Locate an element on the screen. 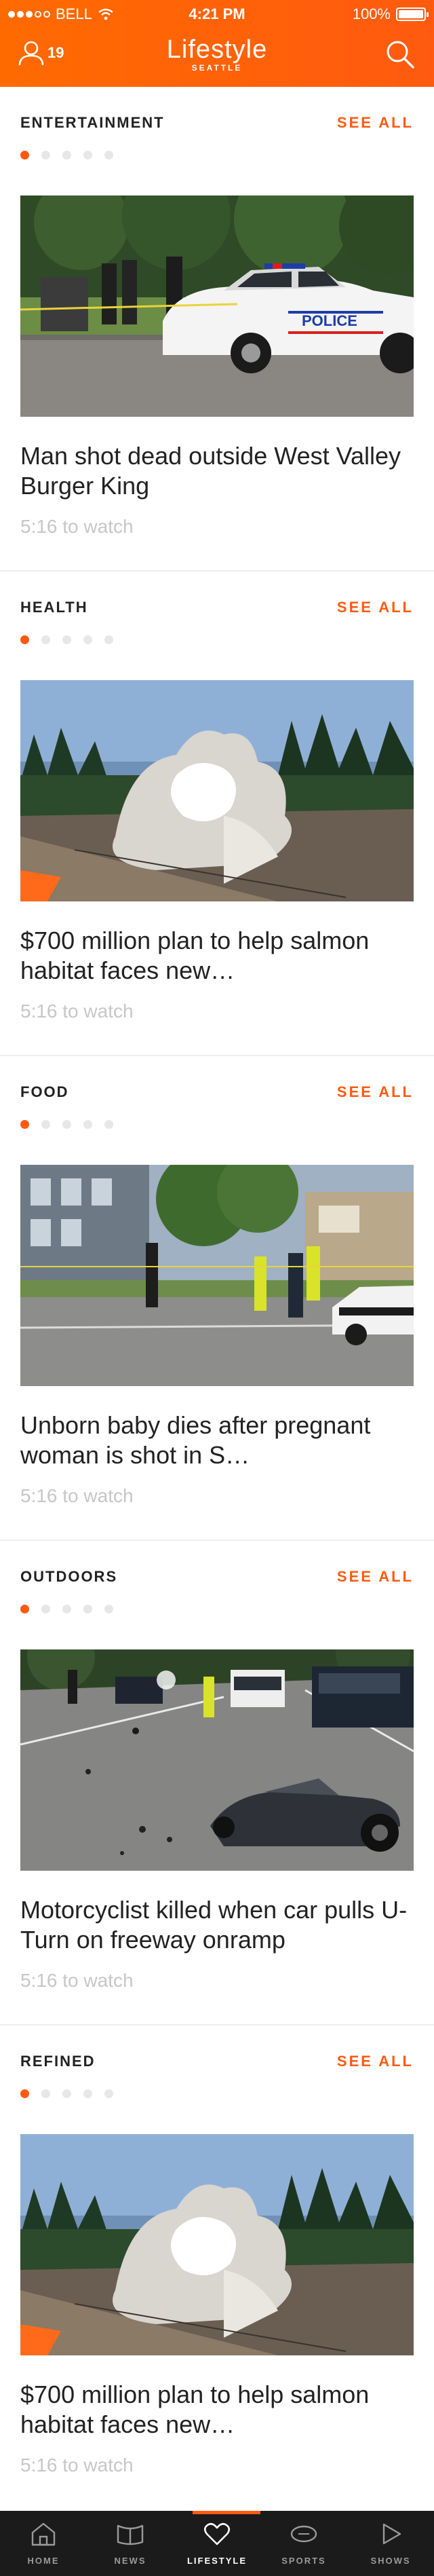 The image size is (434, 2576). tab-label: NEWS is located at coordinates (130, 2561).